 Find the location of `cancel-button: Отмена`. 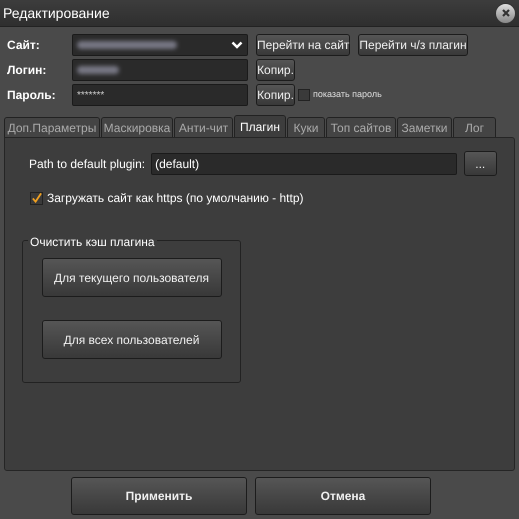

cancel-button: Отмена is located at coordinates (343, 496).